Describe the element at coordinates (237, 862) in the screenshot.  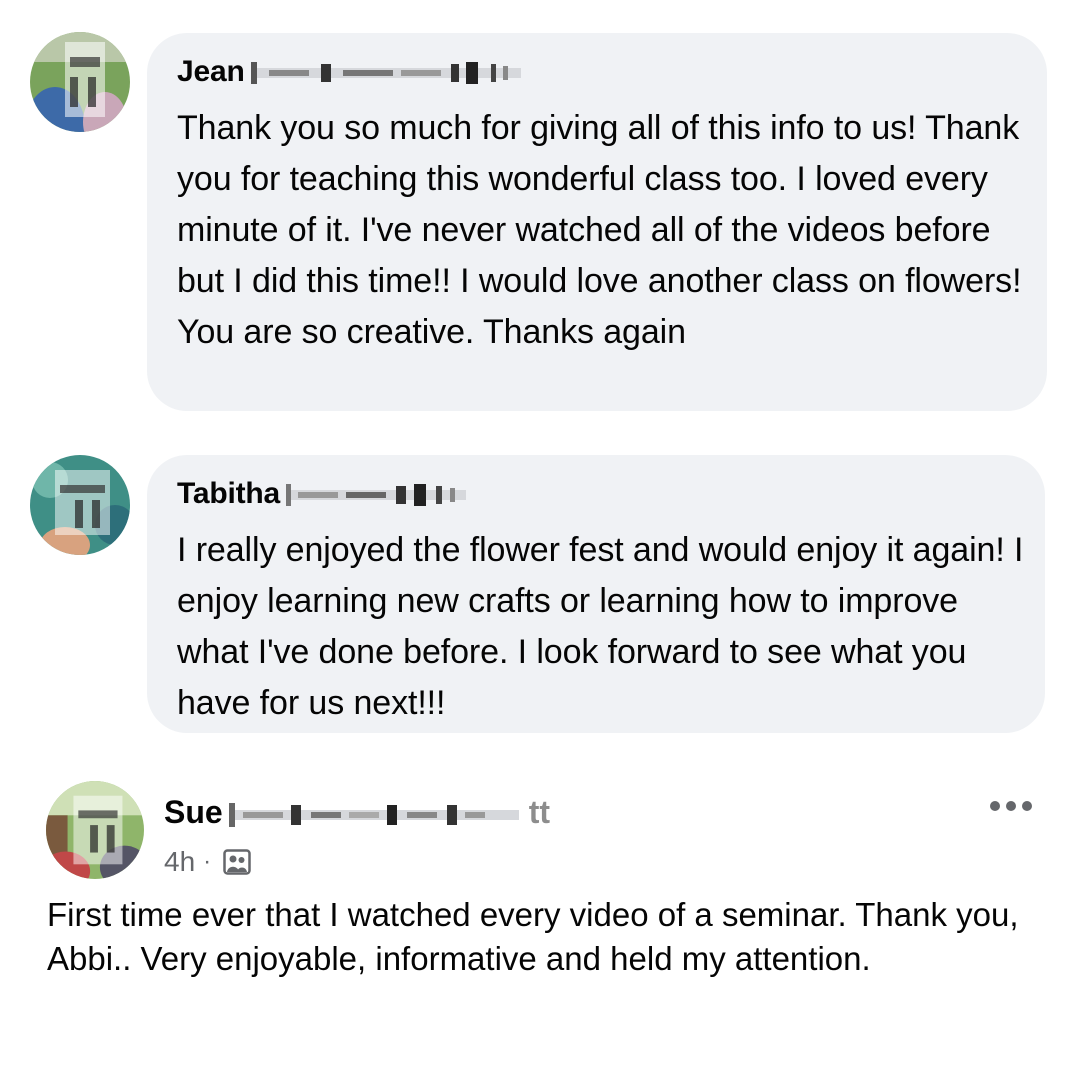
I see `photo-audience-icon` at that location.